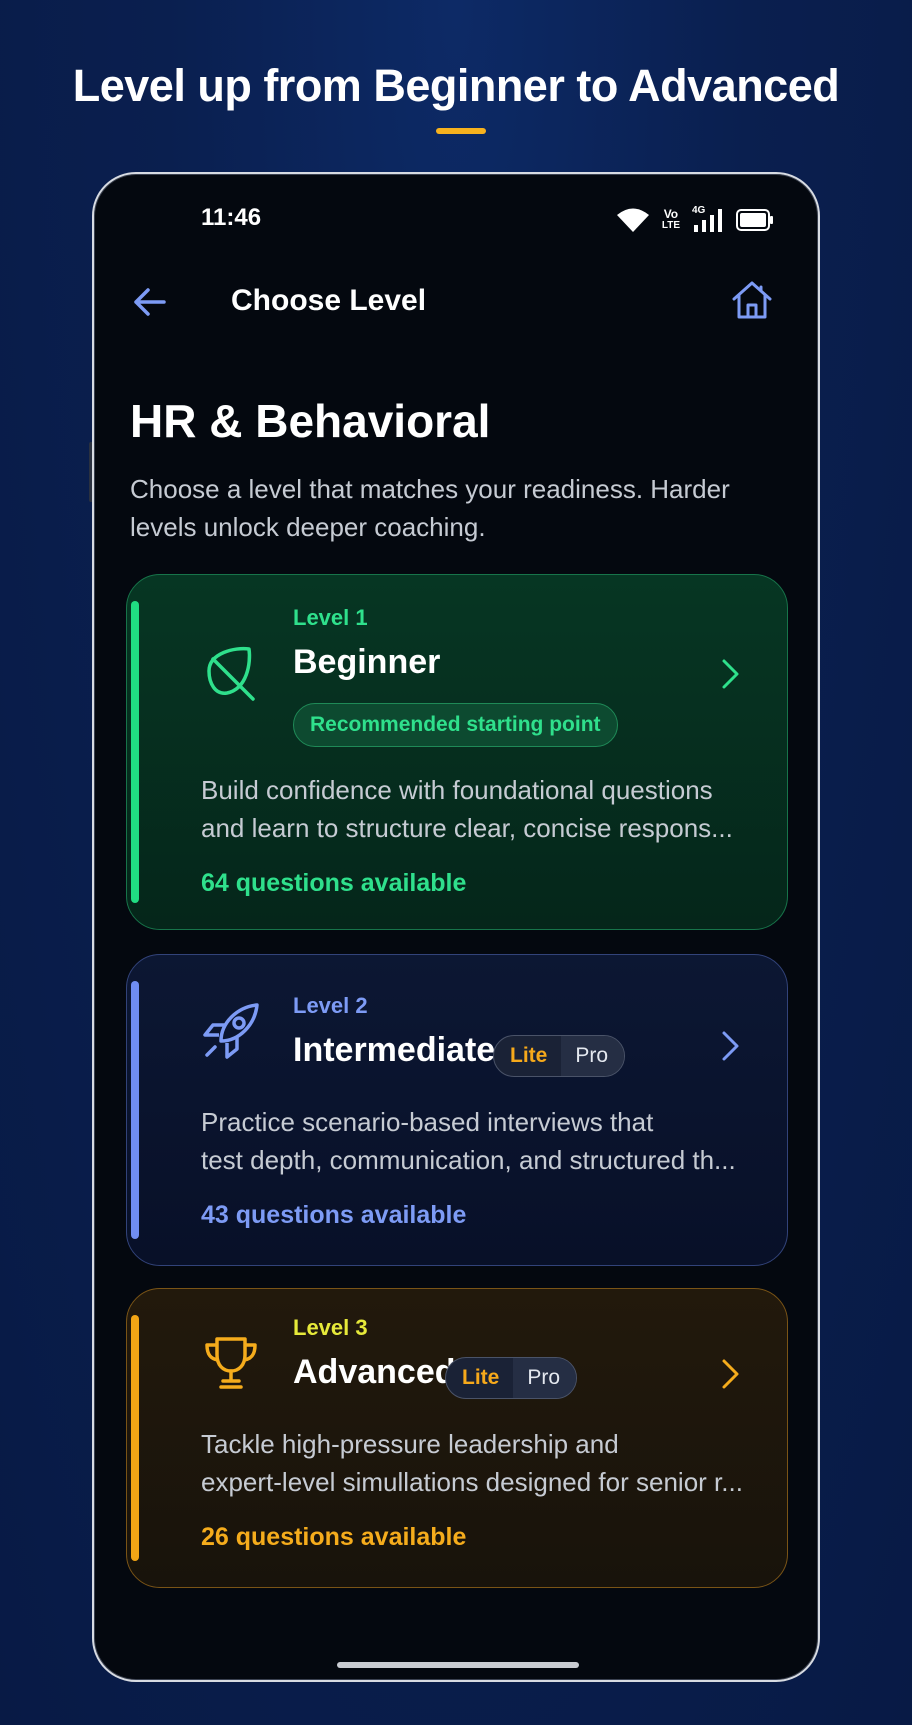 This screenshot has width=912, height=1725. What do you see at coordinates (231, 673) in the screenshot?
I see `leaf-icon` at bounding box center [231, 673].